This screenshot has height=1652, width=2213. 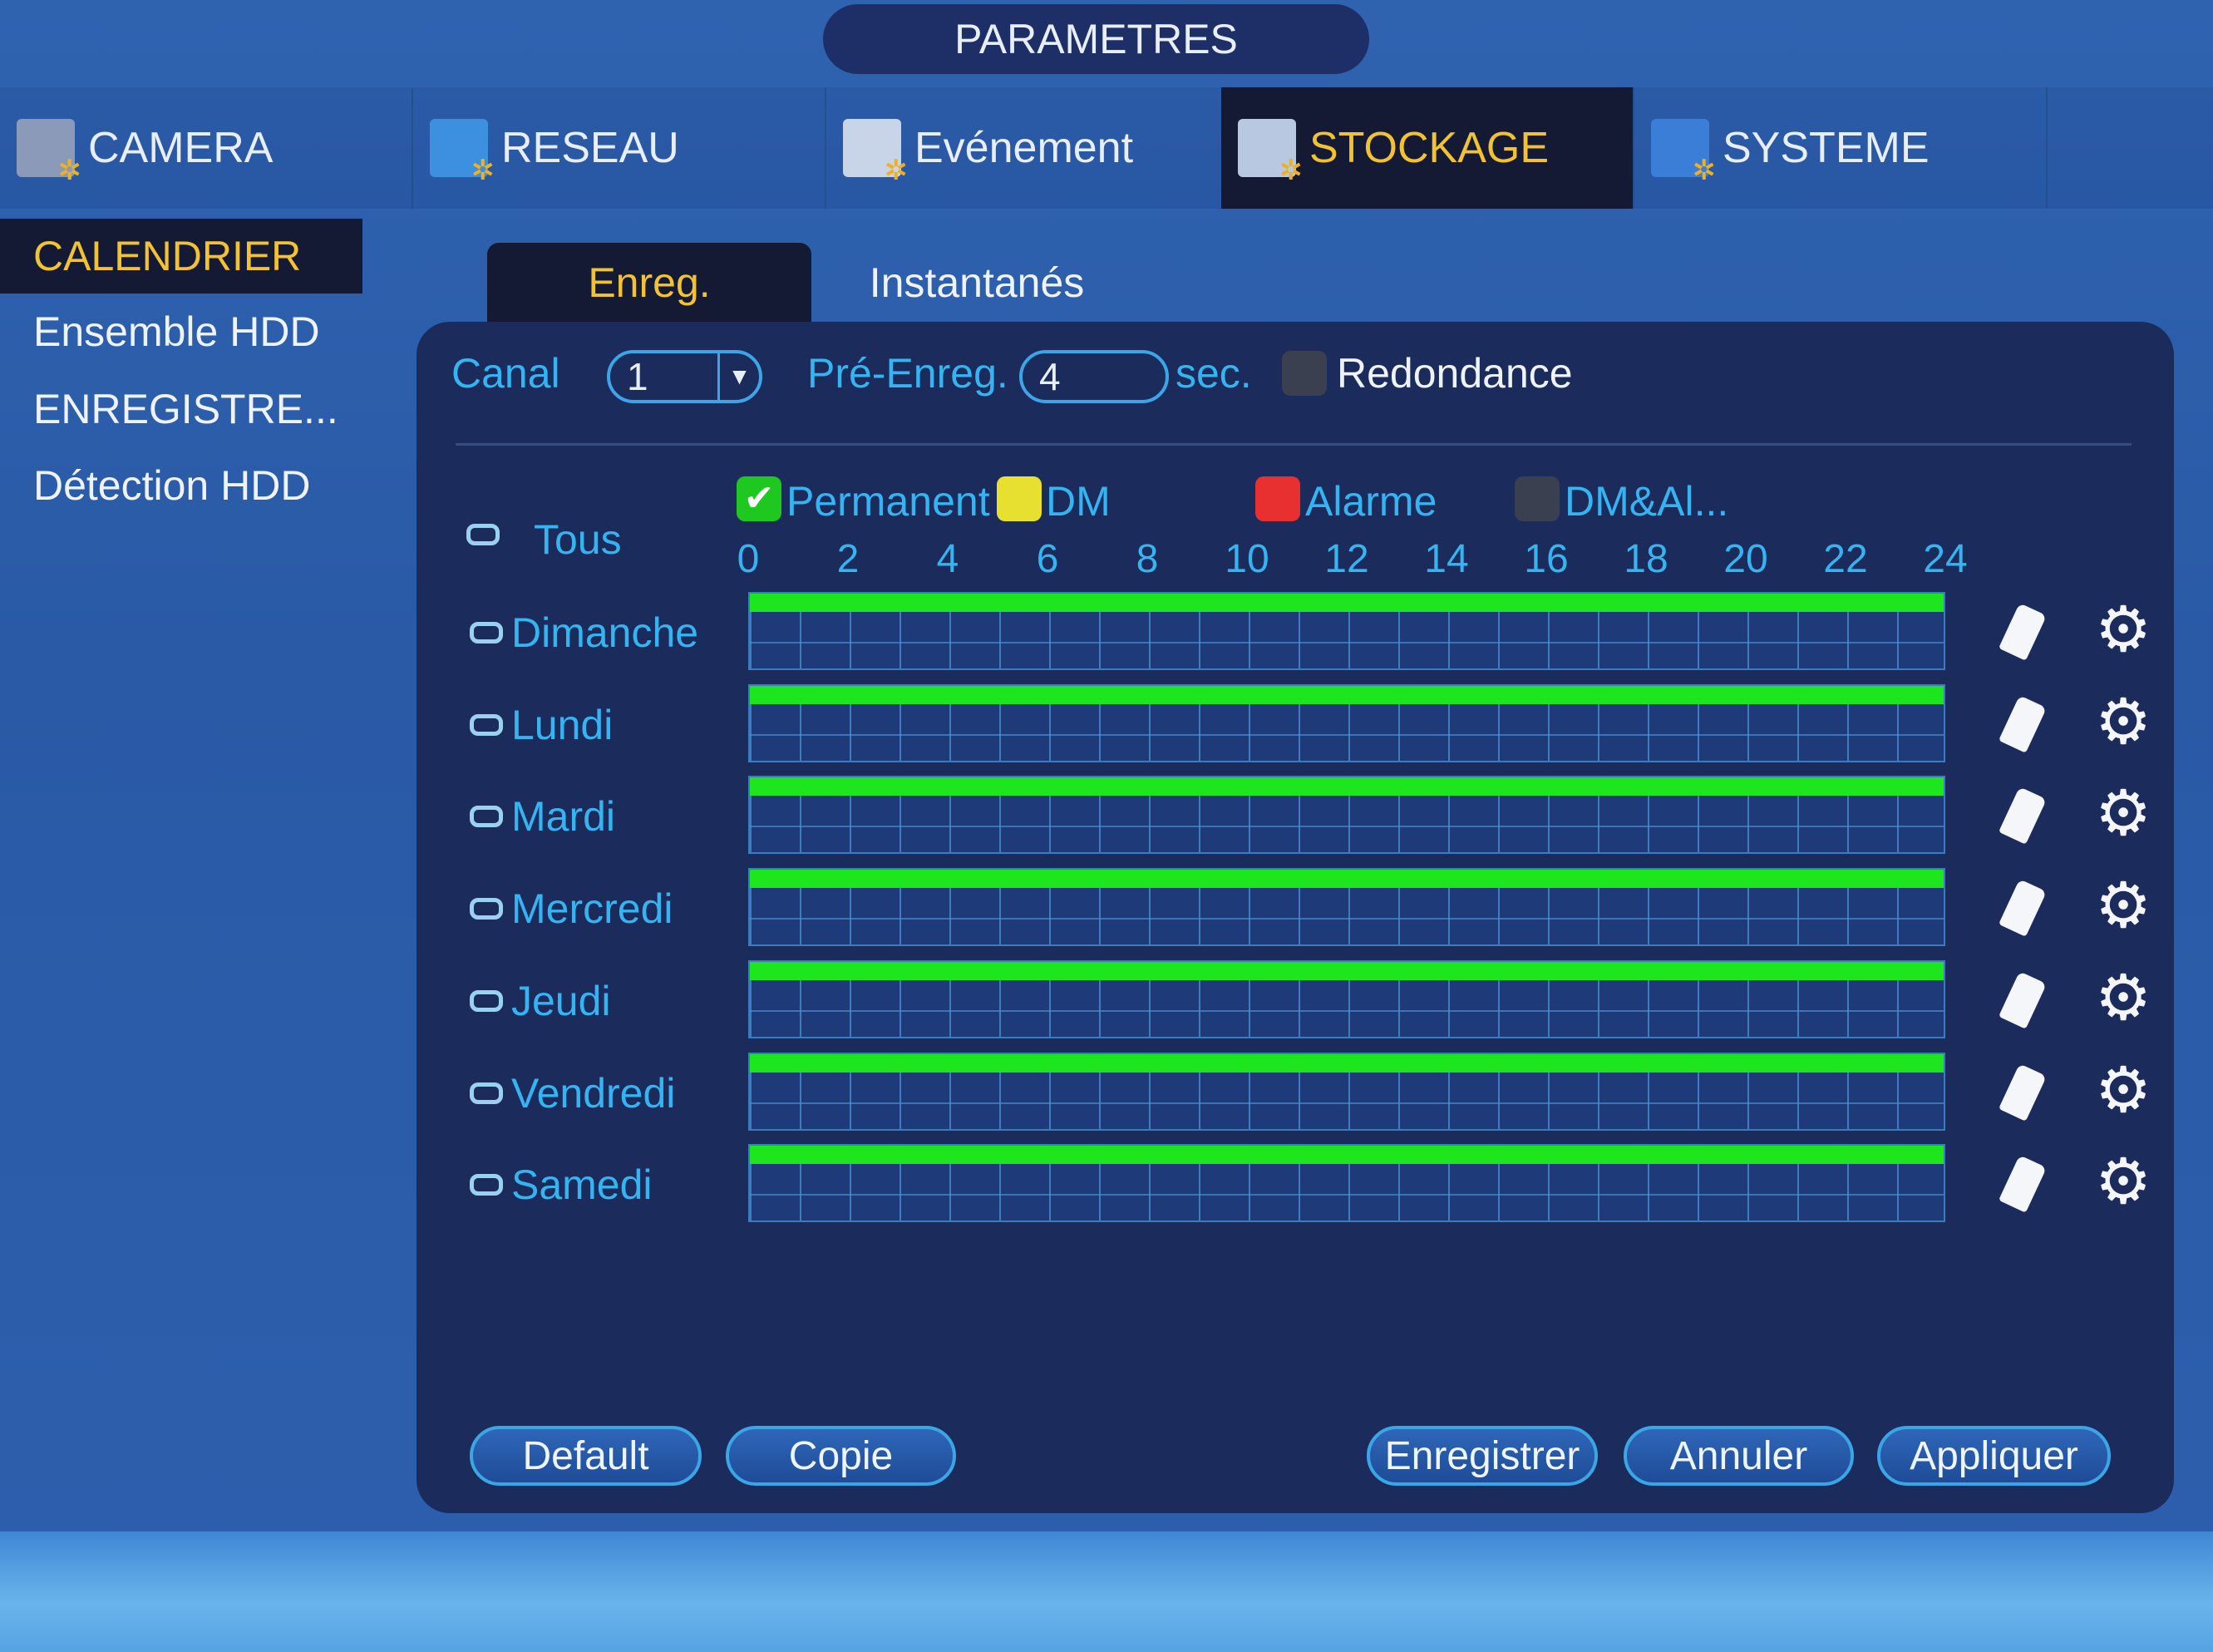 What do you see at coordinates (1446, 559) in the screenshot?
I see `hour-tick-label: 14` at bounding box center [1446, 559].